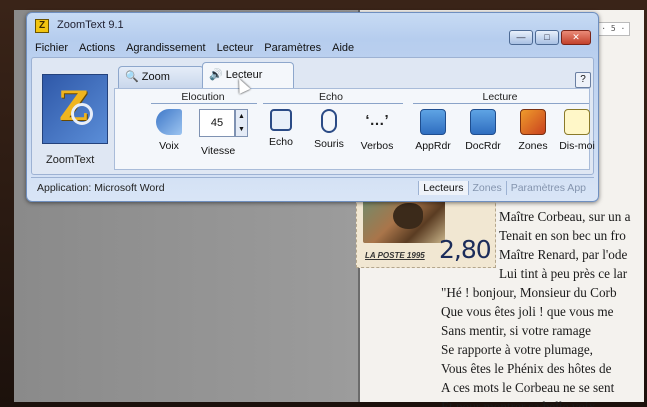  I want to click on quotes-icon: ‘…’, so click(377, 120).